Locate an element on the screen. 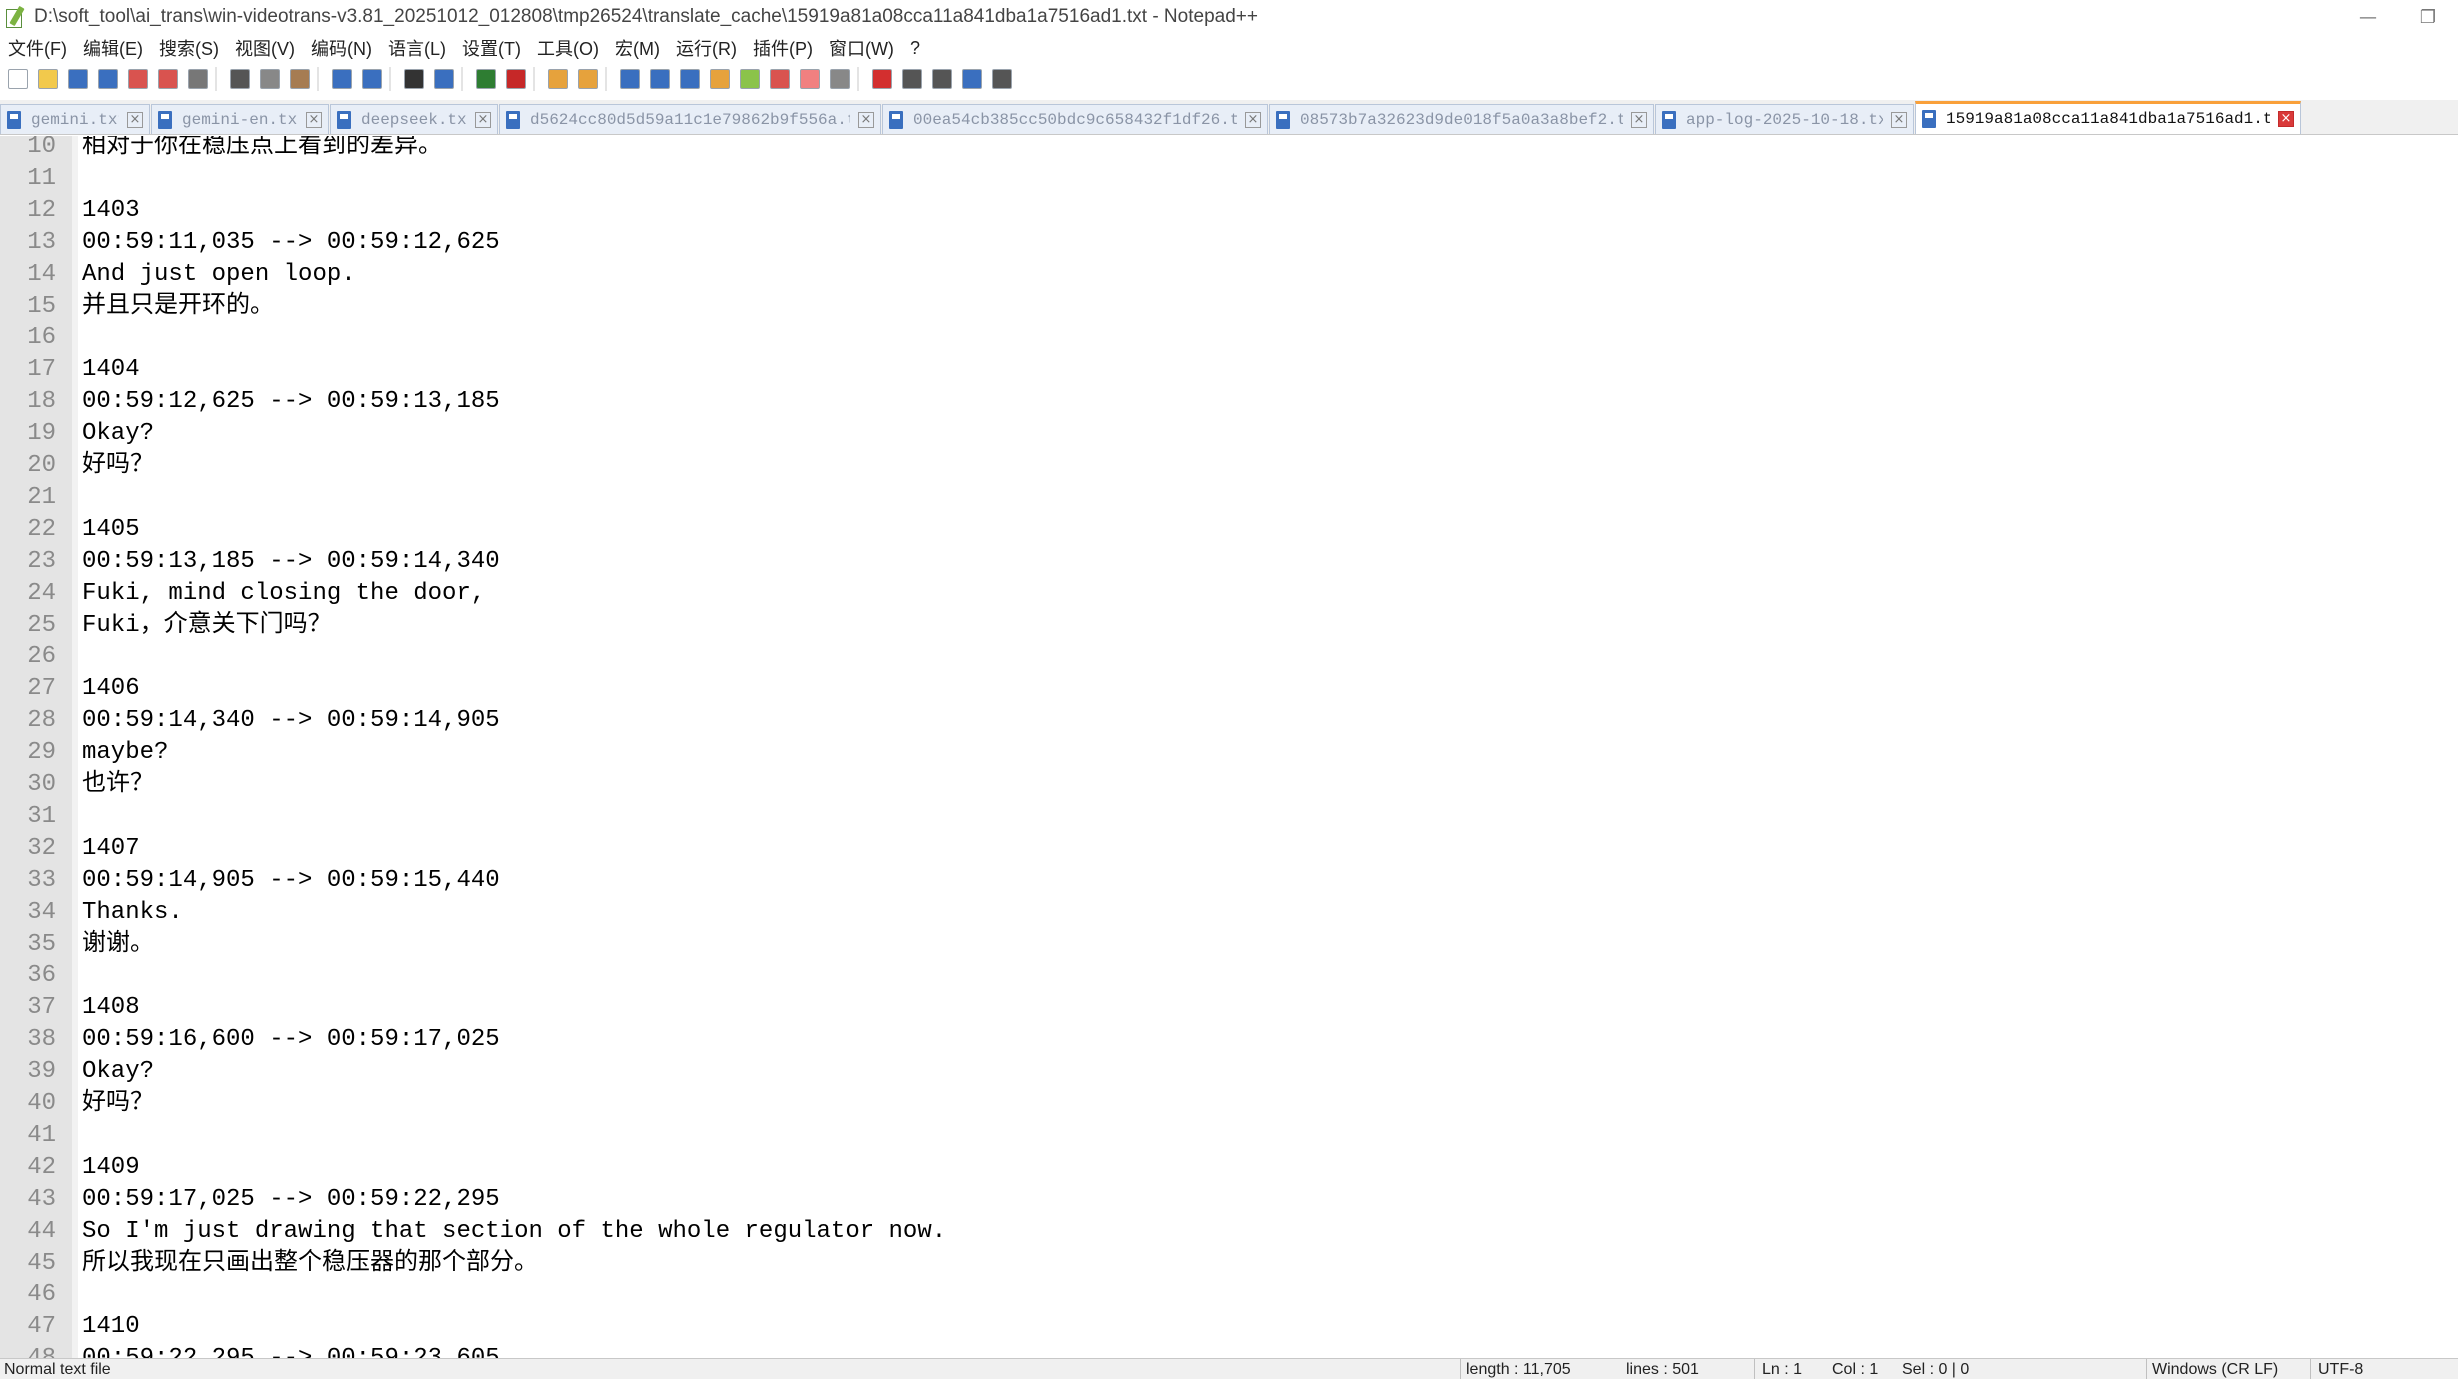 This screenshot has height=1379, width=2458. menu-item: 运行(R) is located at coordinates (706, 48).